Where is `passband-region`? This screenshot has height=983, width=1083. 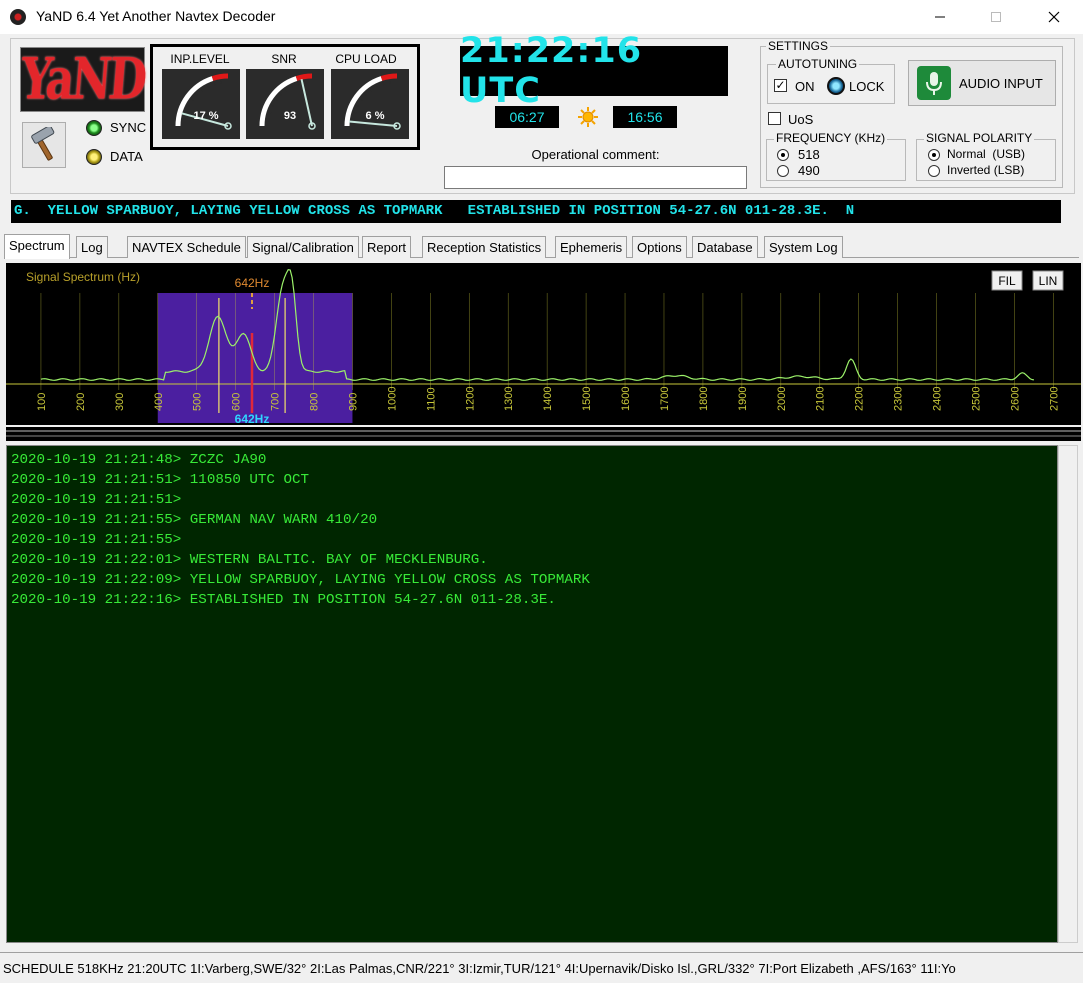 passband-region is located at coordinates (255, 358).